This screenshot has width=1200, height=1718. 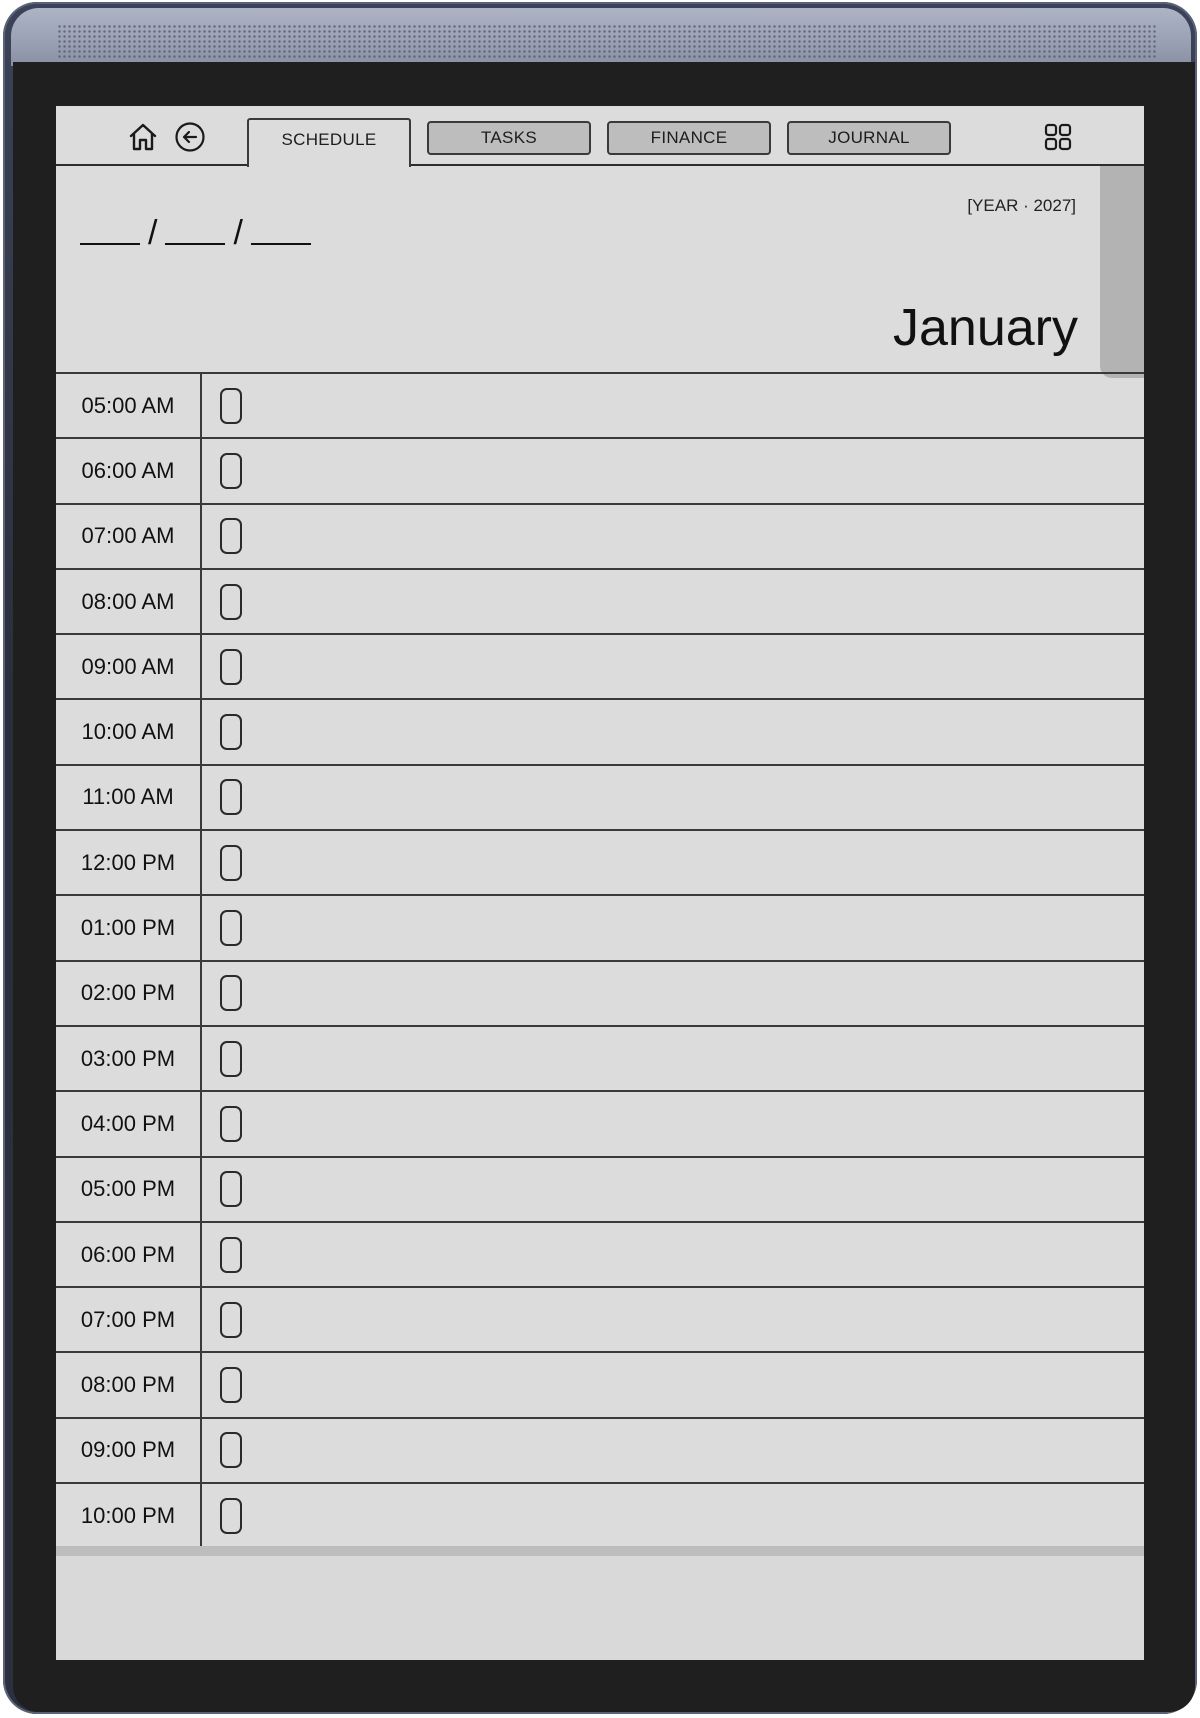 I want to click on grid-icon, so click(x=1058, y=137).